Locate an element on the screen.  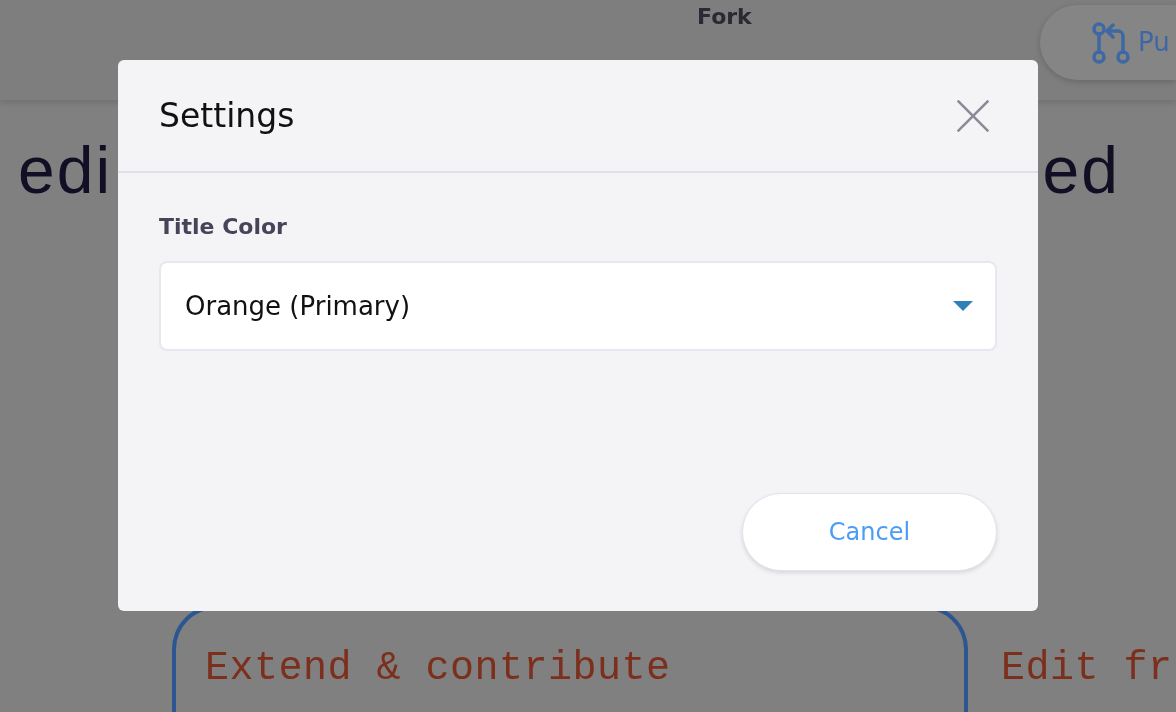
field-label: Title Color is located at coordinates (223, 227).